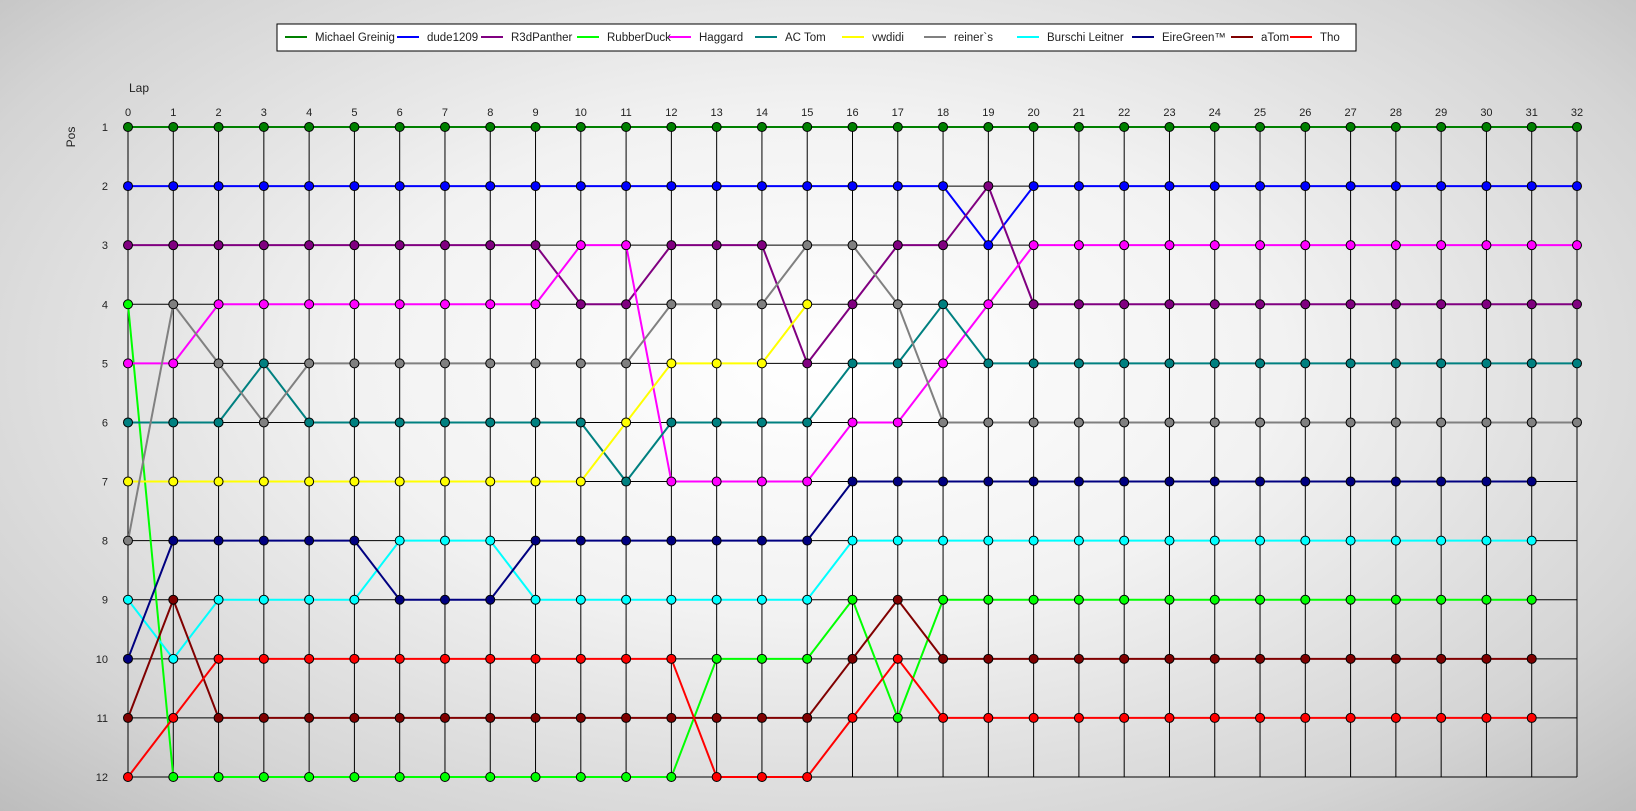 Image resolution: width=1636 pixels, height=811 pixels. Describe the element at coordinates (717, 113) in the screenshot. I see `x-tick-label: 13` at that location.